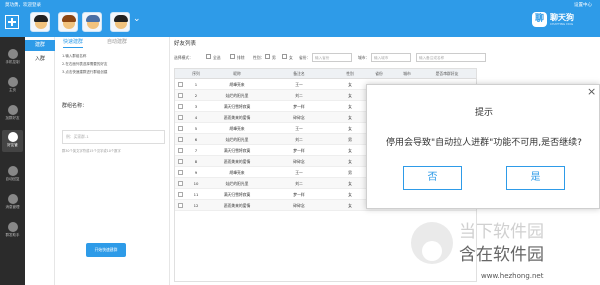 Image resolution: width=600 pixels, height=285 pixels. I want to click on watermark-line1: 当下软件园, so click(501, 232).